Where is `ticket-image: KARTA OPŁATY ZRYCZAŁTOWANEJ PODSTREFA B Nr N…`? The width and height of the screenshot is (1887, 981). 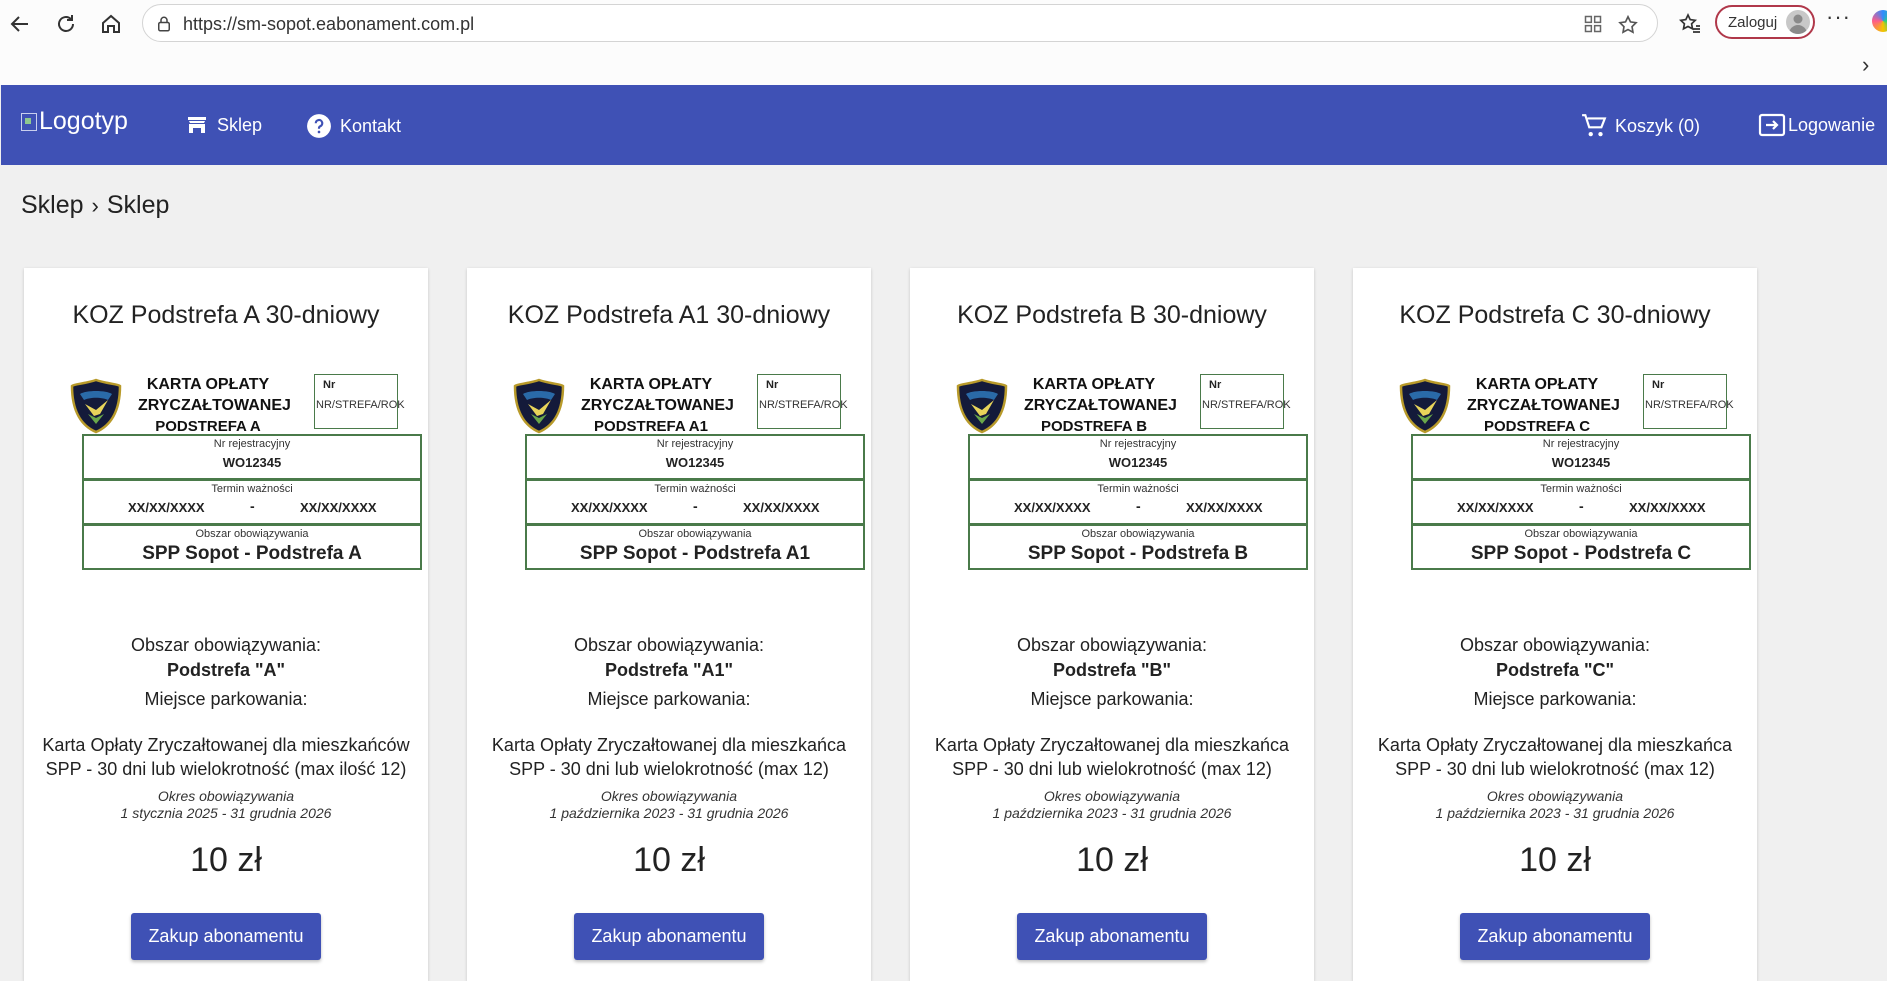
ticket-image: KARTA OPŁATY ZRYCZAŁTOWANEJ PODSTREFA B Nr N… is located at coordinates (1126, 482).